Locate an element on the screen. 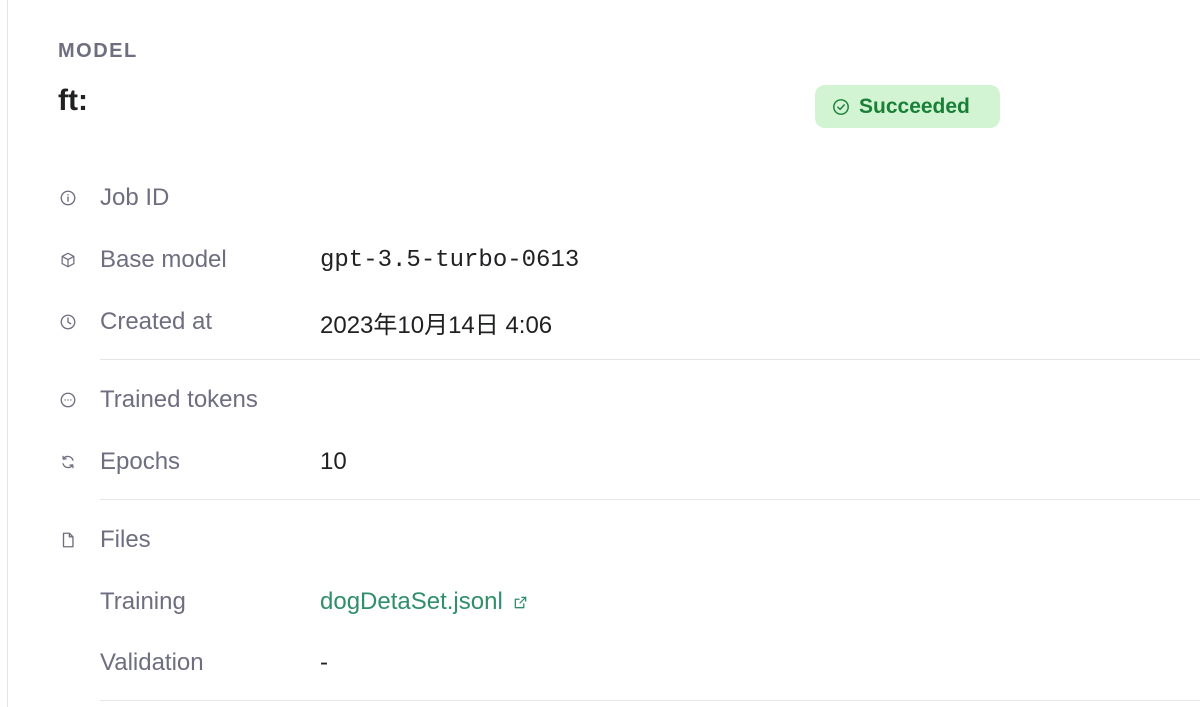 The height and width of the screenshot is (707, 1200). status-badge: Succeeded is located at coordinates (907, 106).